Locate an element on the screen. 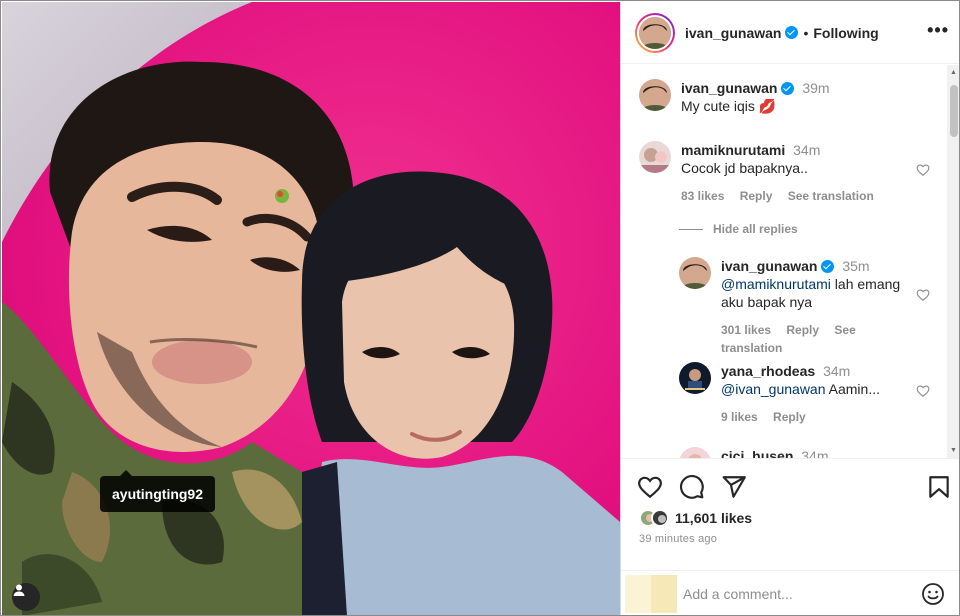 This screenshot has height=616, width=960. comment-input is located at coordinates (798, 594).